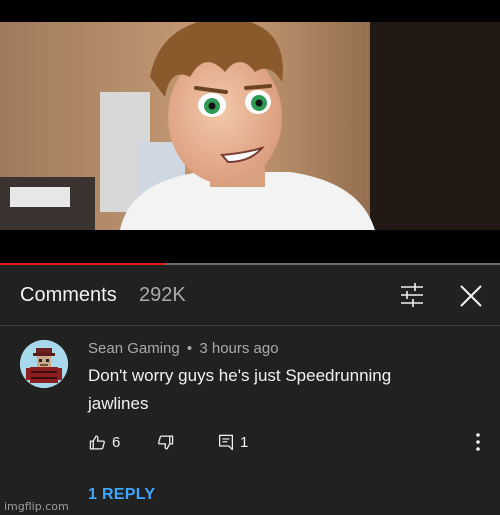  I want to click on video-progress-bar, so click(250, 264).